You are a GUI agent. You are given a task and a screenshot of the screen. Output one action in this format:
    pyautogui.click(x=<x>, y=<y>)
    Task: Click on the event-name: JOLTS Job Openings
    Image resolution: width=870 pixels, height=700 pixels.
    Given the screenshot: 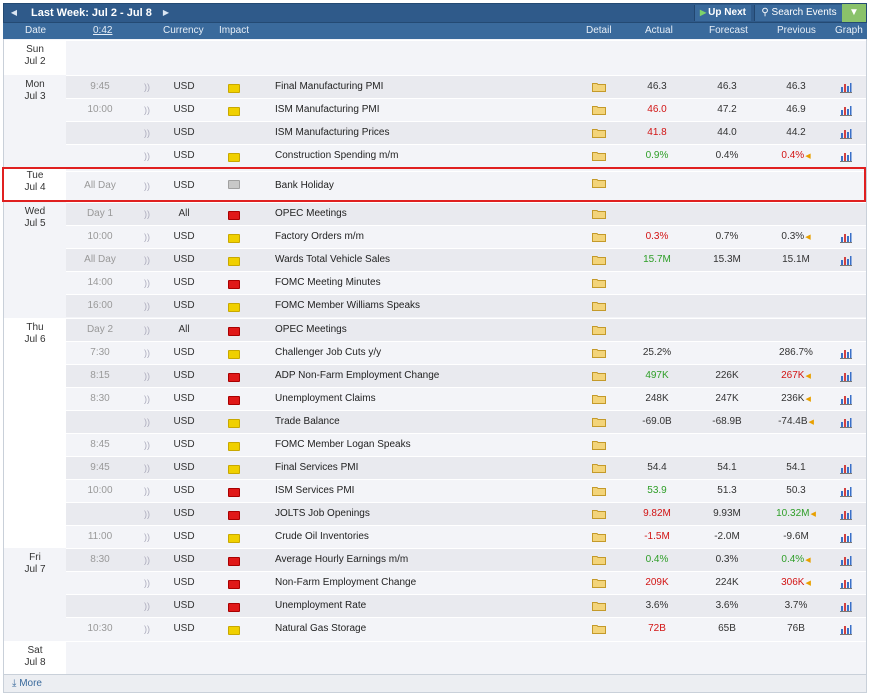 What is the action you would take?
    pyautogui.click(x=322, y=514)
    